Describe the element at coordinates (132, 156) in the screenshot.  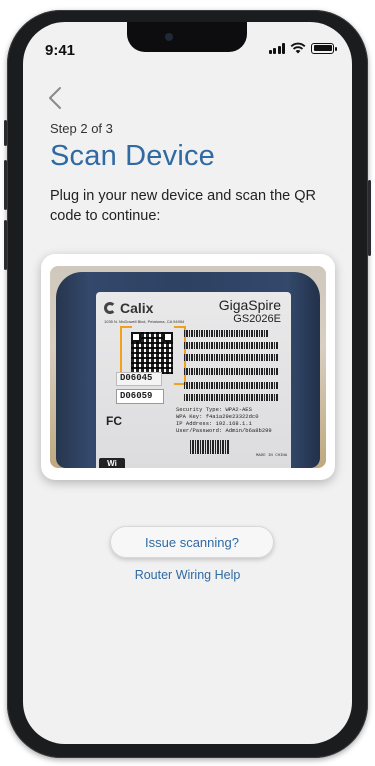
I see `page-title: Scan Device` at that location.